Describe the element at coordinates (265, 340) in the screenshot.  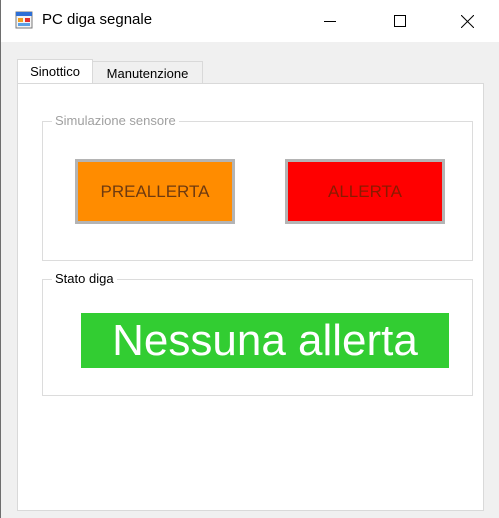
I see `dam-status-label: Nessuna allerta` at that location.